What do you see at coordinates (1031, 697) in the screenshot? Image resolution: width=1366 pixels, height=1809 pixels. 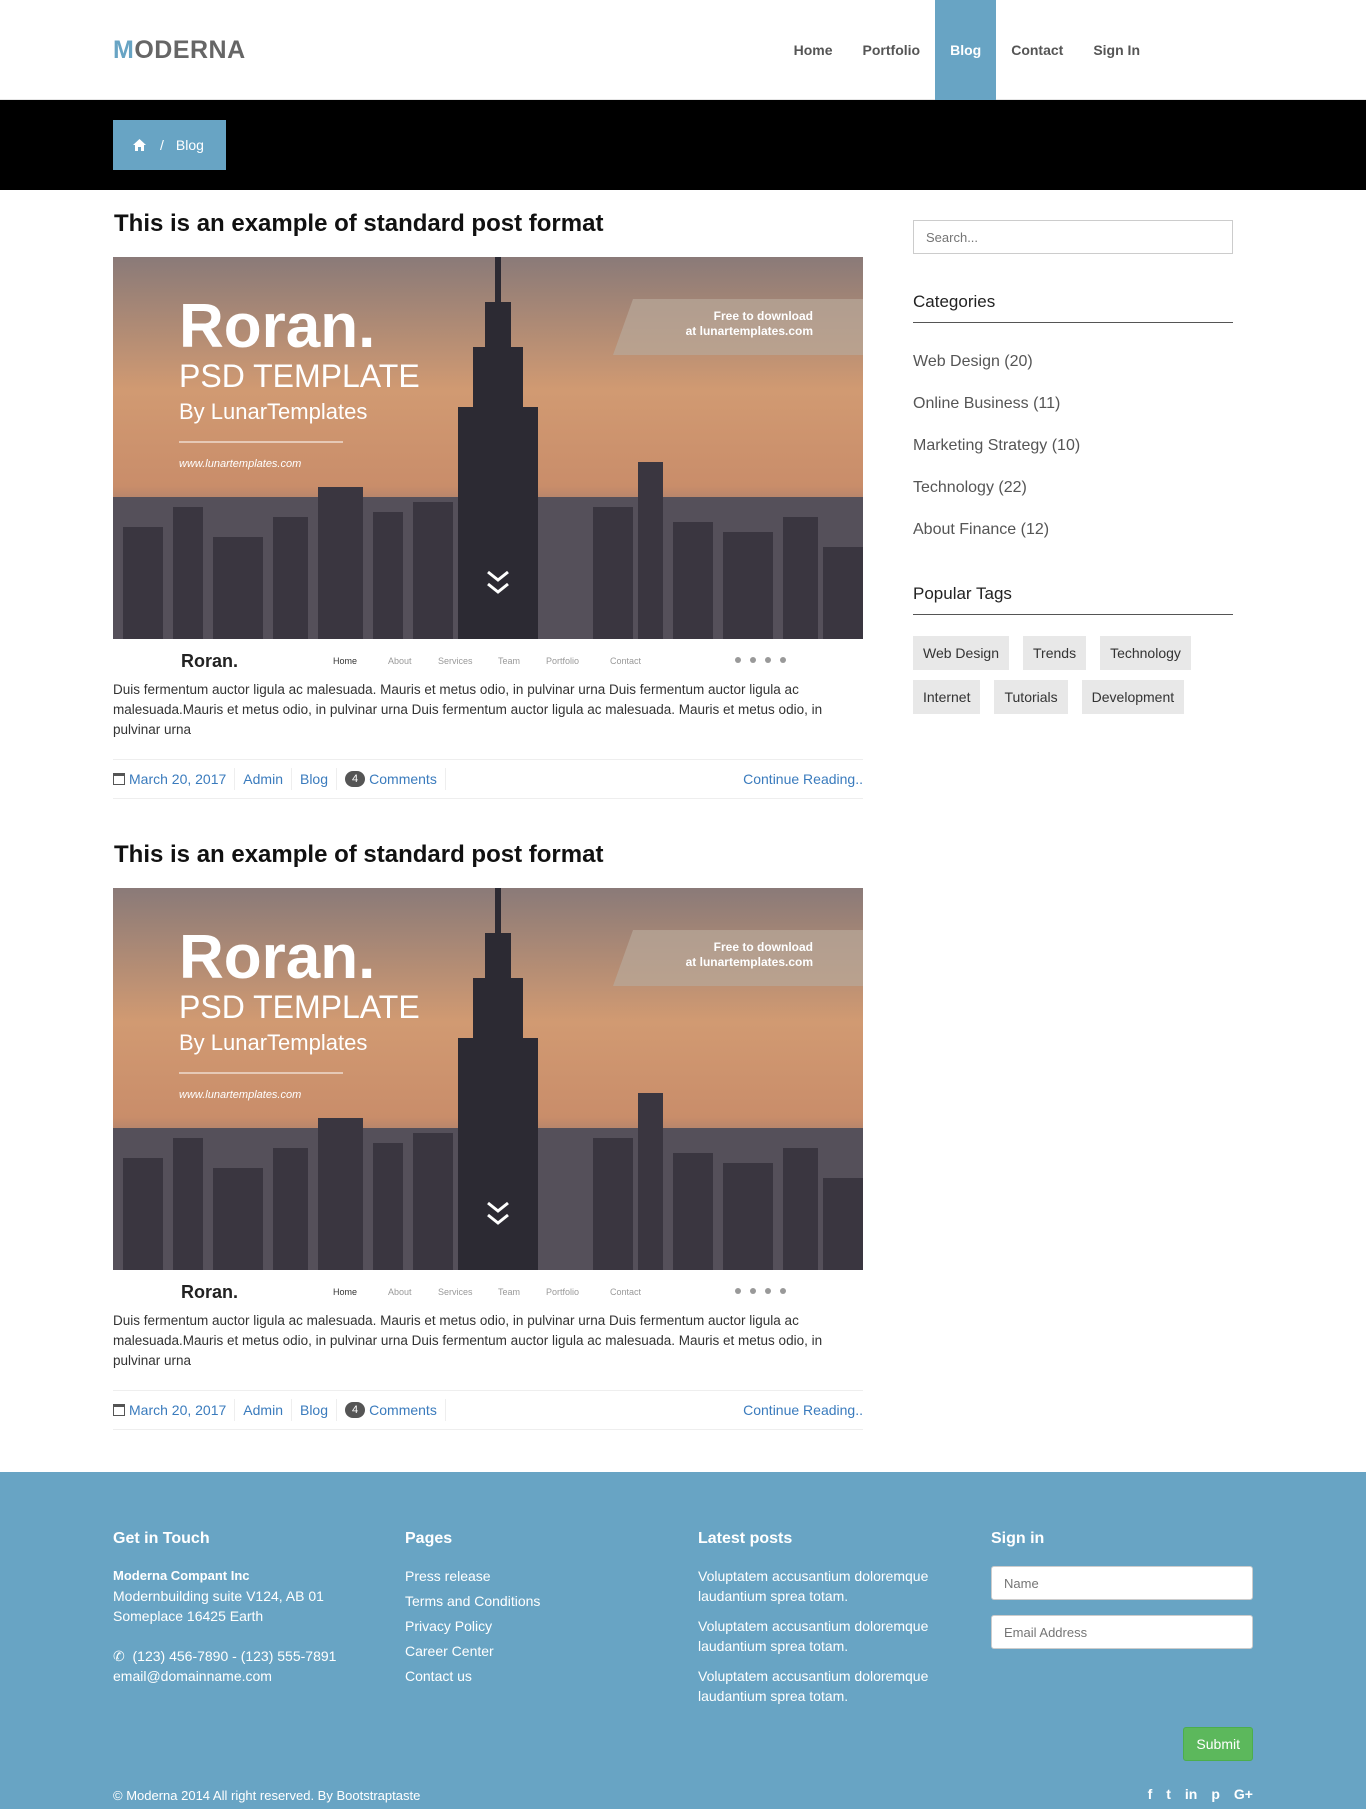 I see `tag: Tutorials` at bounding box center [1031, 697].